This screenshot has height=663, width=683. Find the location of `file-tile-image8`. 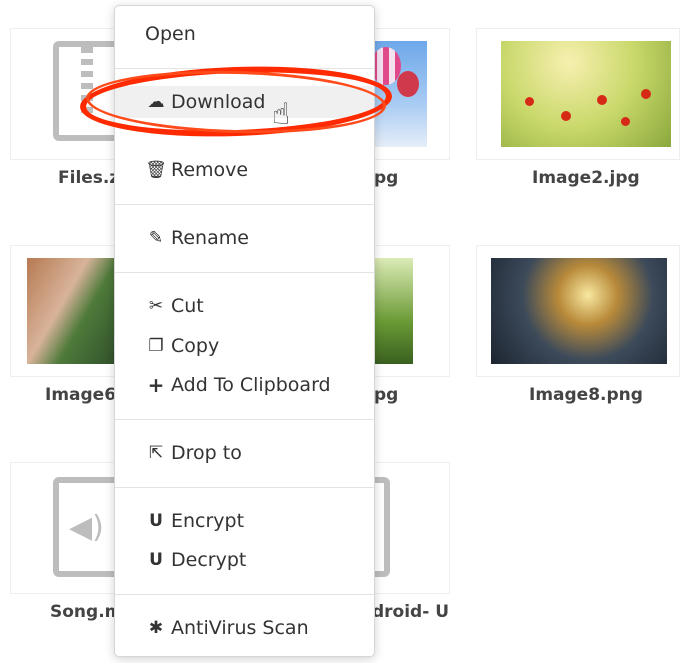

file-tile-image8 is located at coordinates (578, 311).